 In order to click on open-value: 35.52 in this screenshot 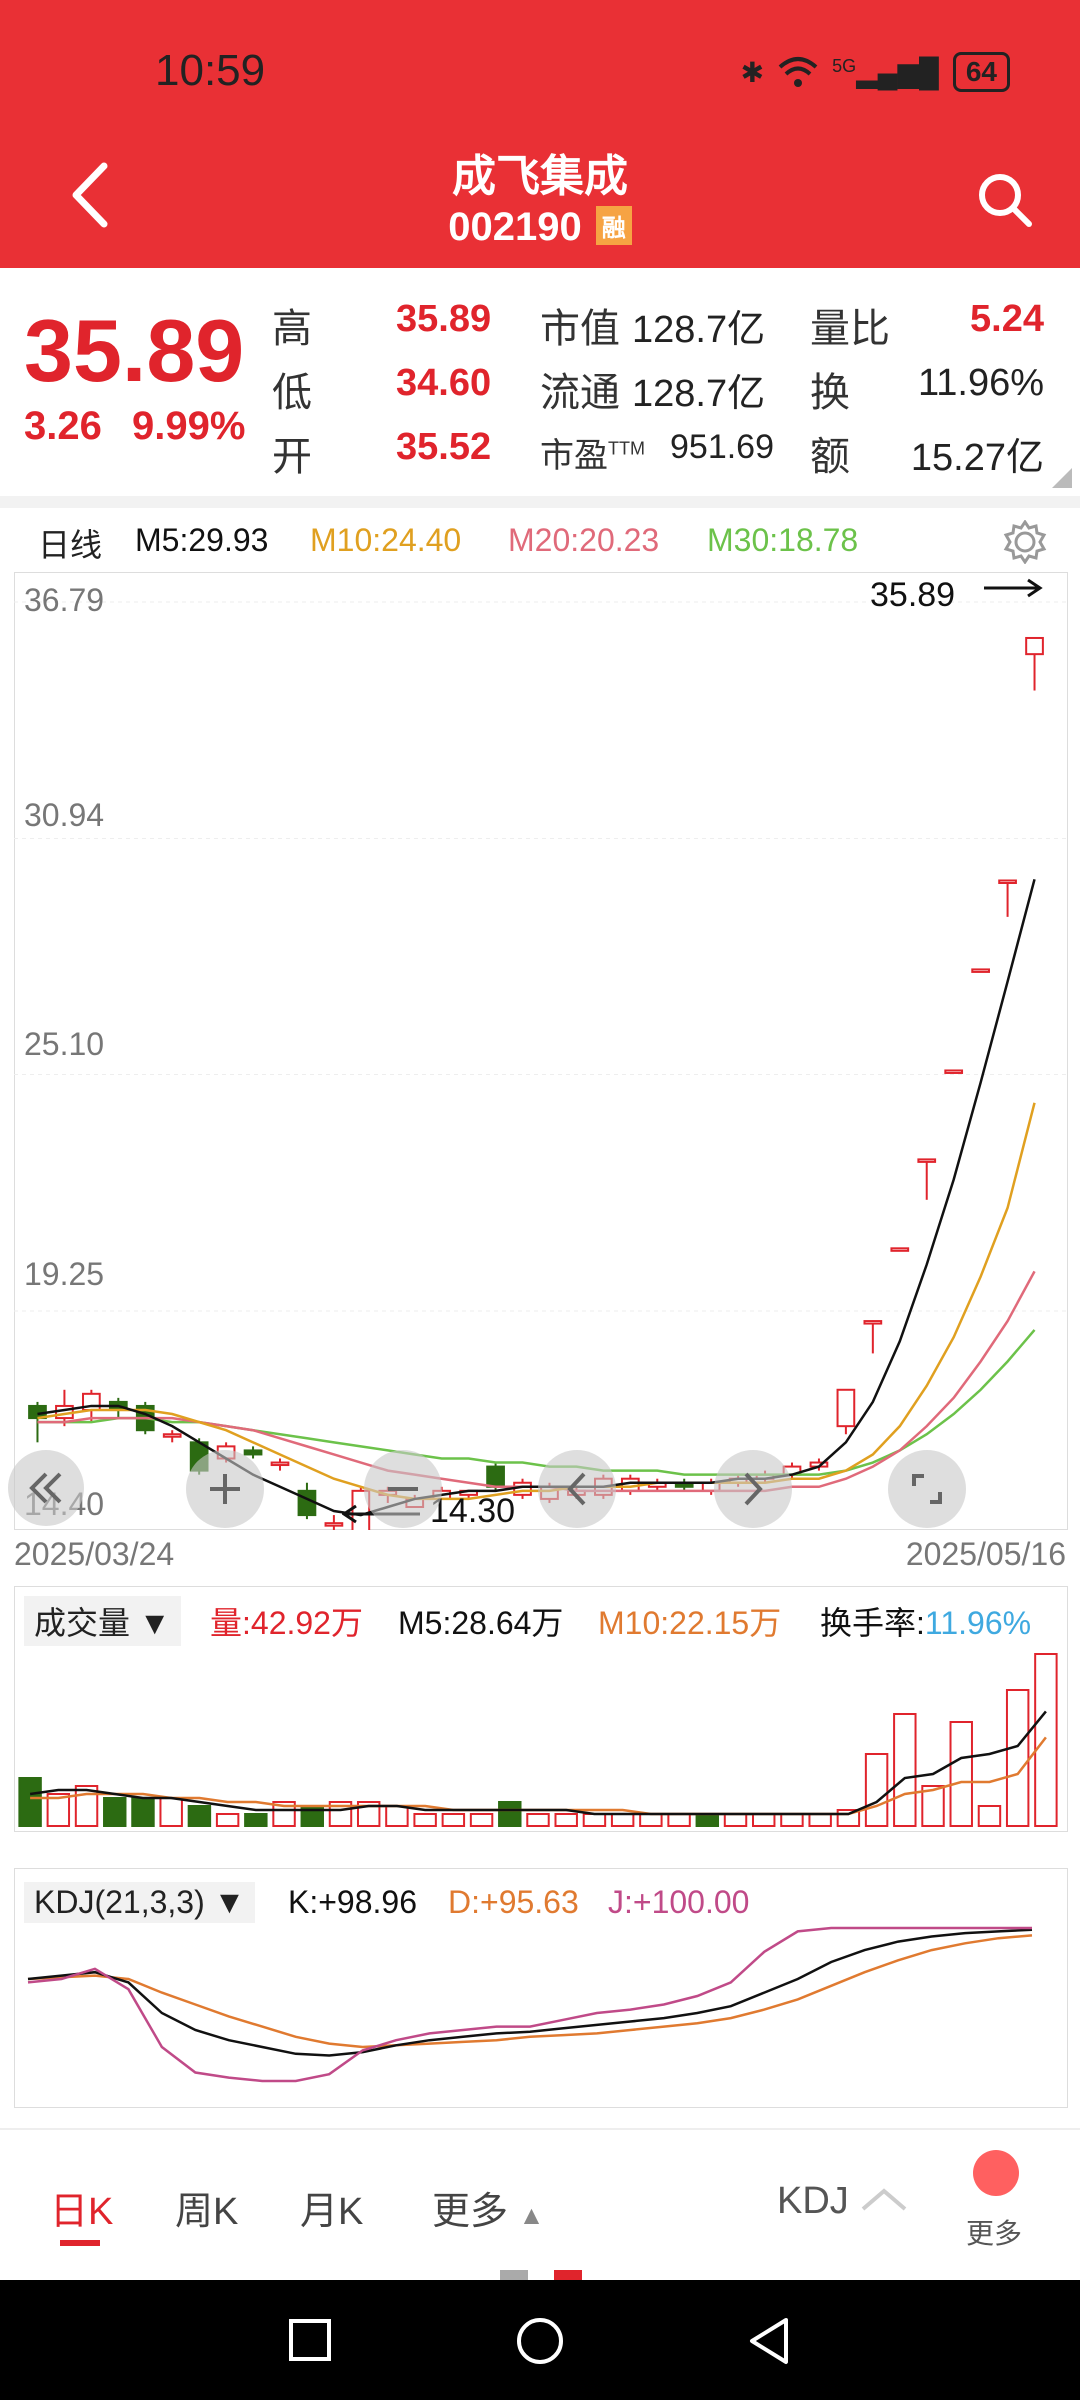, I will do `click(444, 447)`.